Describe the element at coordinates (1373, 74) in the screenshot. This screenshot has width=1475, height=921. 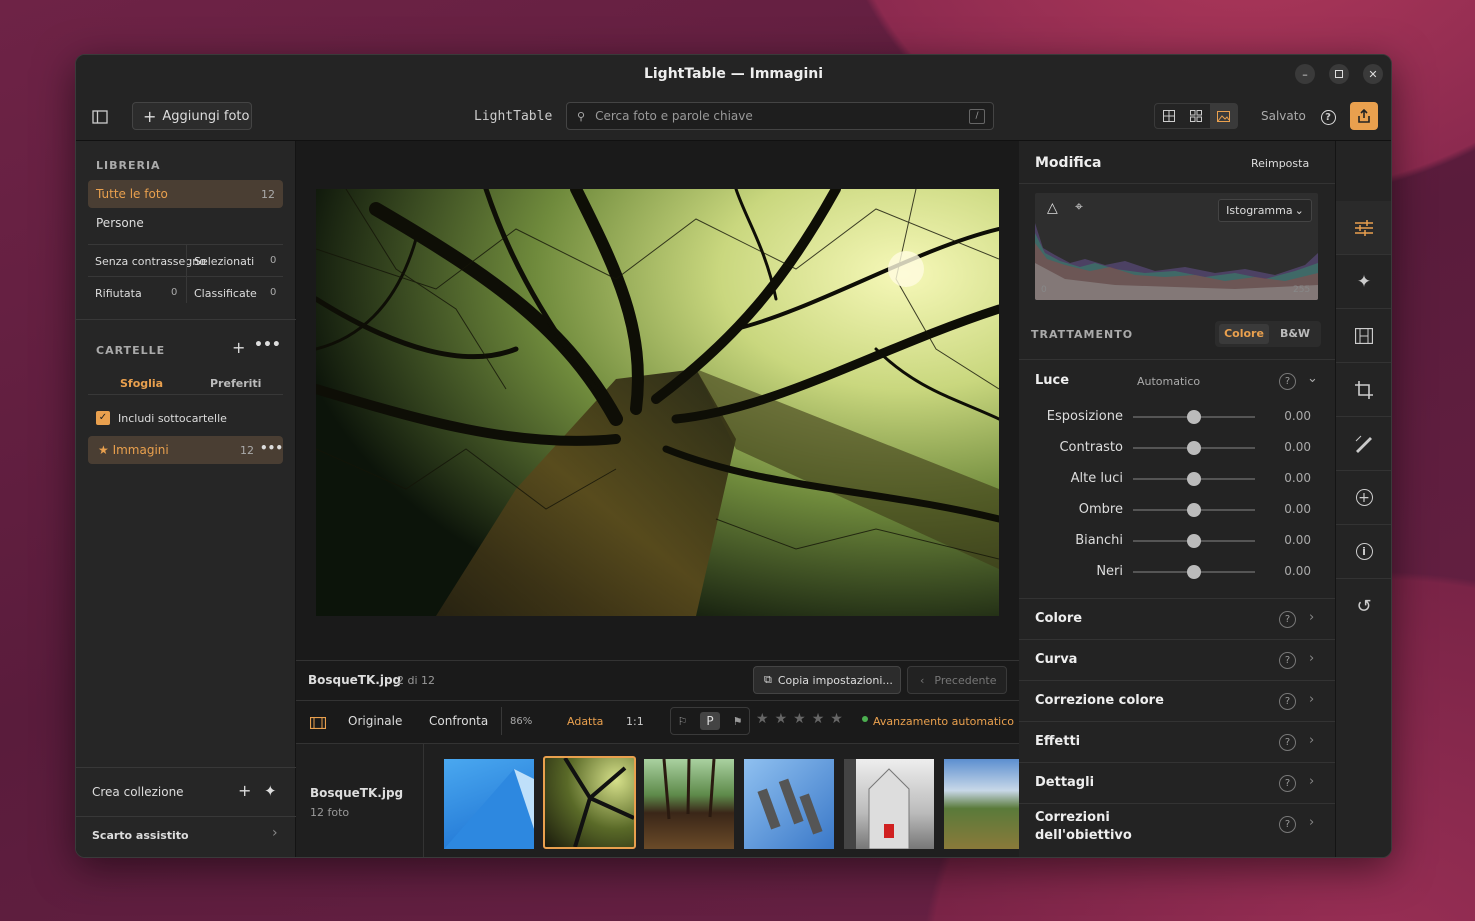
I see `close-button: ✕` at that location.